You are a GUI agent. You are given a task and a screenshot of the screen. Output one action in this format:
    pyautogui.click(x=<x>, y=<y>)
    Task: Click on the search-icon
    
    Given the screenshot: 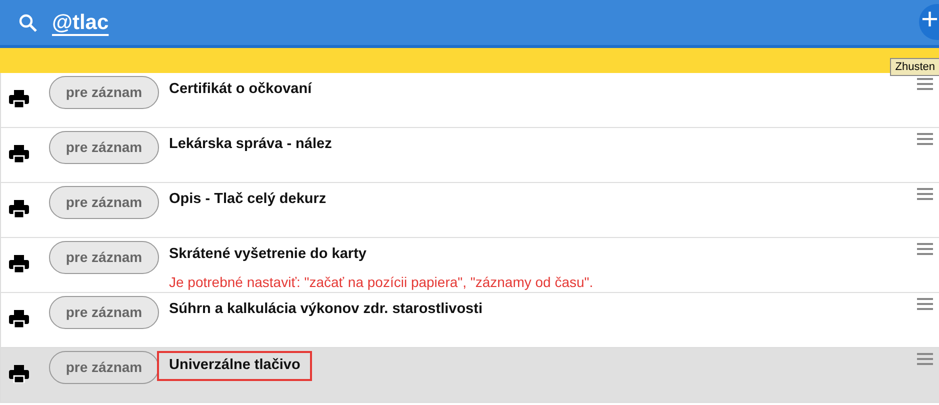 What is the action you would take?
    pyautogui.click(x=28, y=22)
    